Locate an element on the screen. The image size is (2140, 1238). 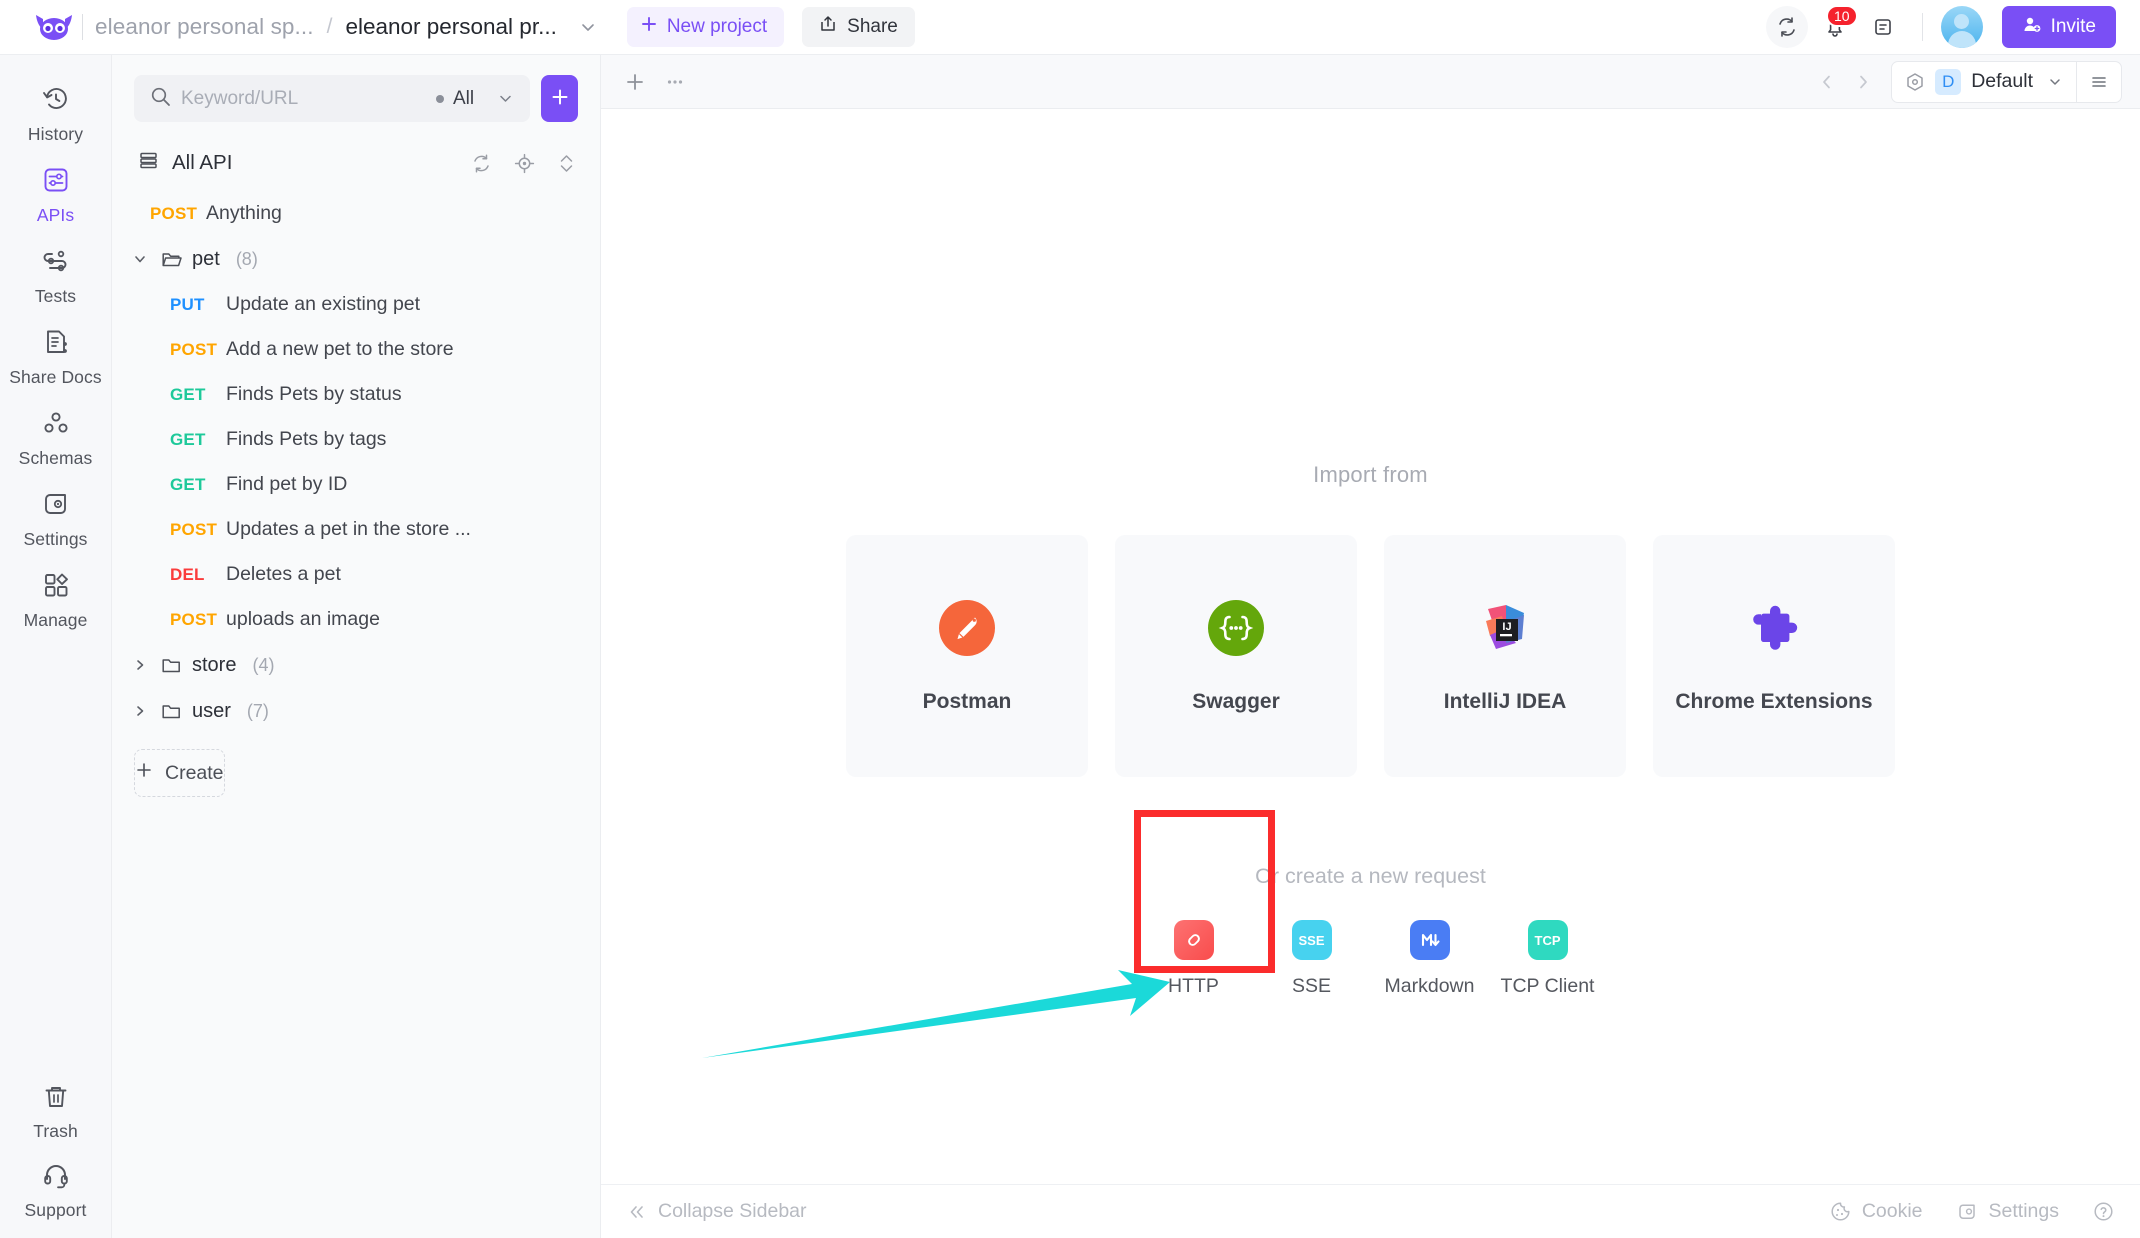
help-icon is located at coordinates (2103, 1211).